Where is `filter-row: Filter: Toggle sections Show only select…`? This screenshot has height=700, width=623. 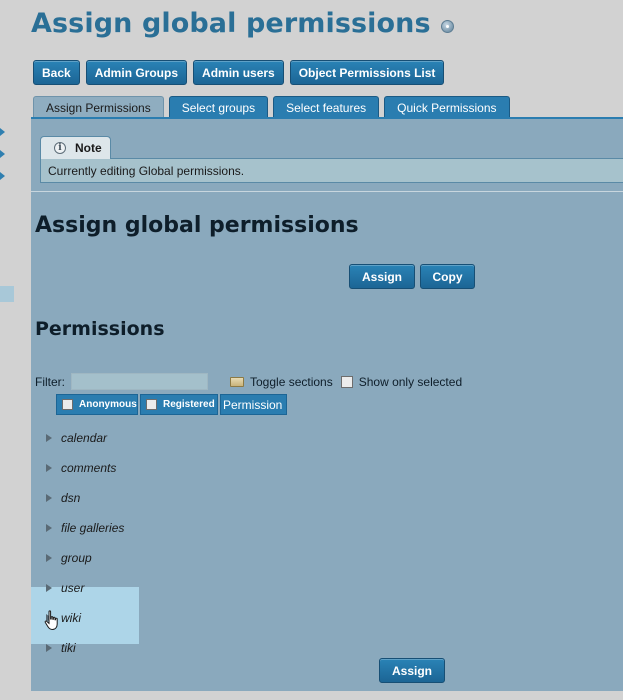
filter-row: Filter: Toggle sections Show only select… is located at coordinates (248, 381).